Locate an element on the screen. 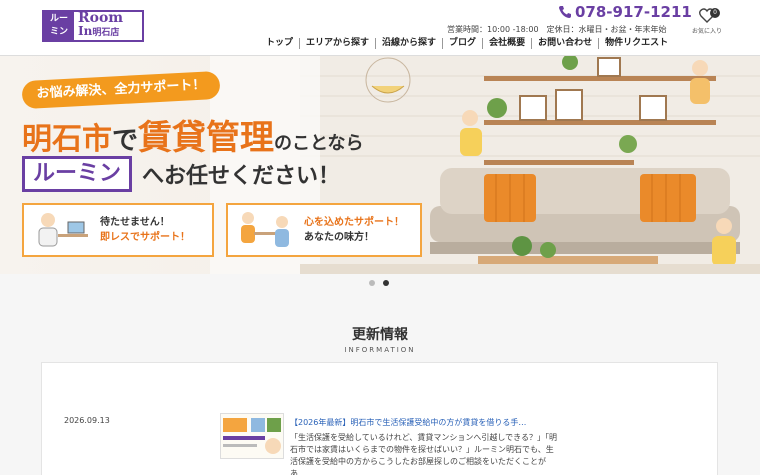 This screenshot has width=760, height=475. logo-mark: ルー ミン is located at coordinates (59, 26).